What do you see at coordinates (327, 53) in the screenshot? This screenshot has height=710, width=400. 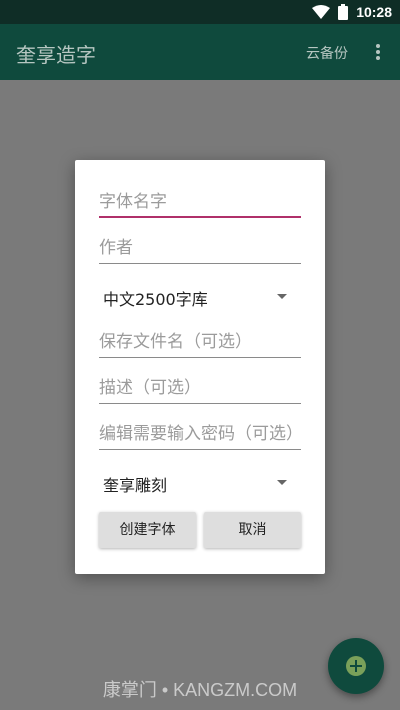 I see `cloud-backup-button: 云备份` at bounding box center [327, 53].